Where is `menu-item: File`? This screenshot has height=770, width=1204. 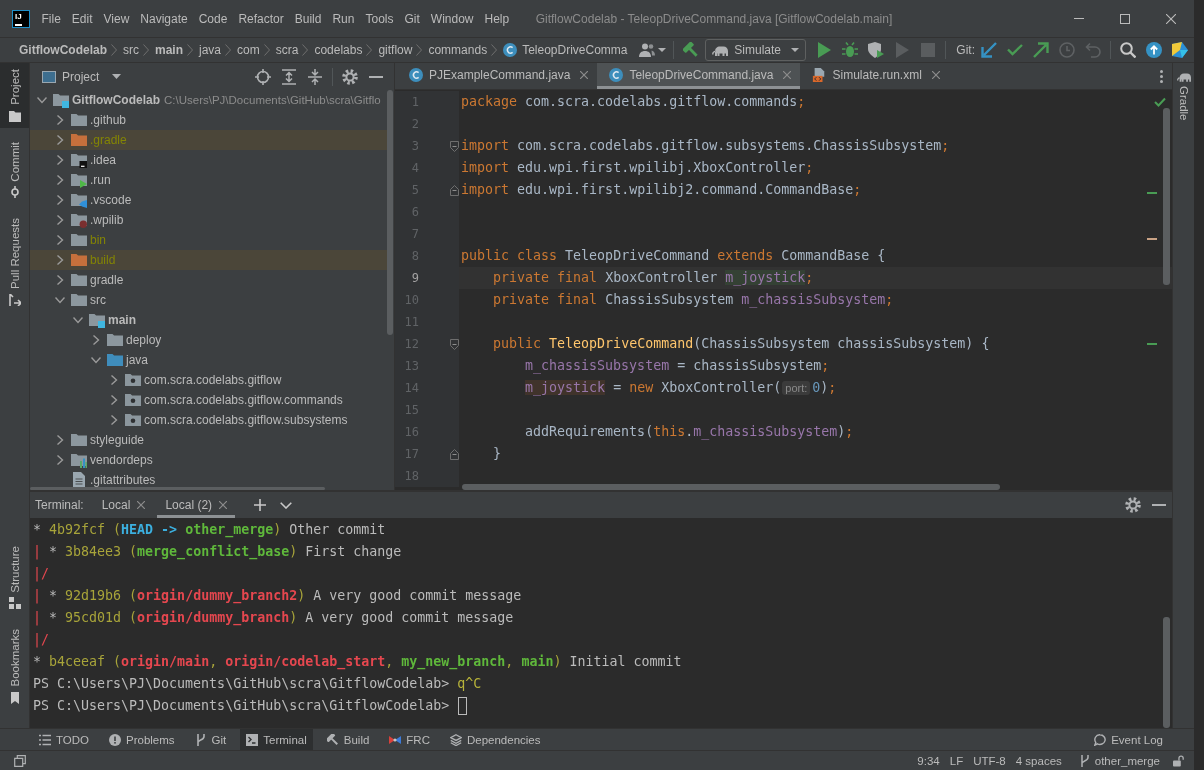
menu-item: File is located at coordinates (51, 18).